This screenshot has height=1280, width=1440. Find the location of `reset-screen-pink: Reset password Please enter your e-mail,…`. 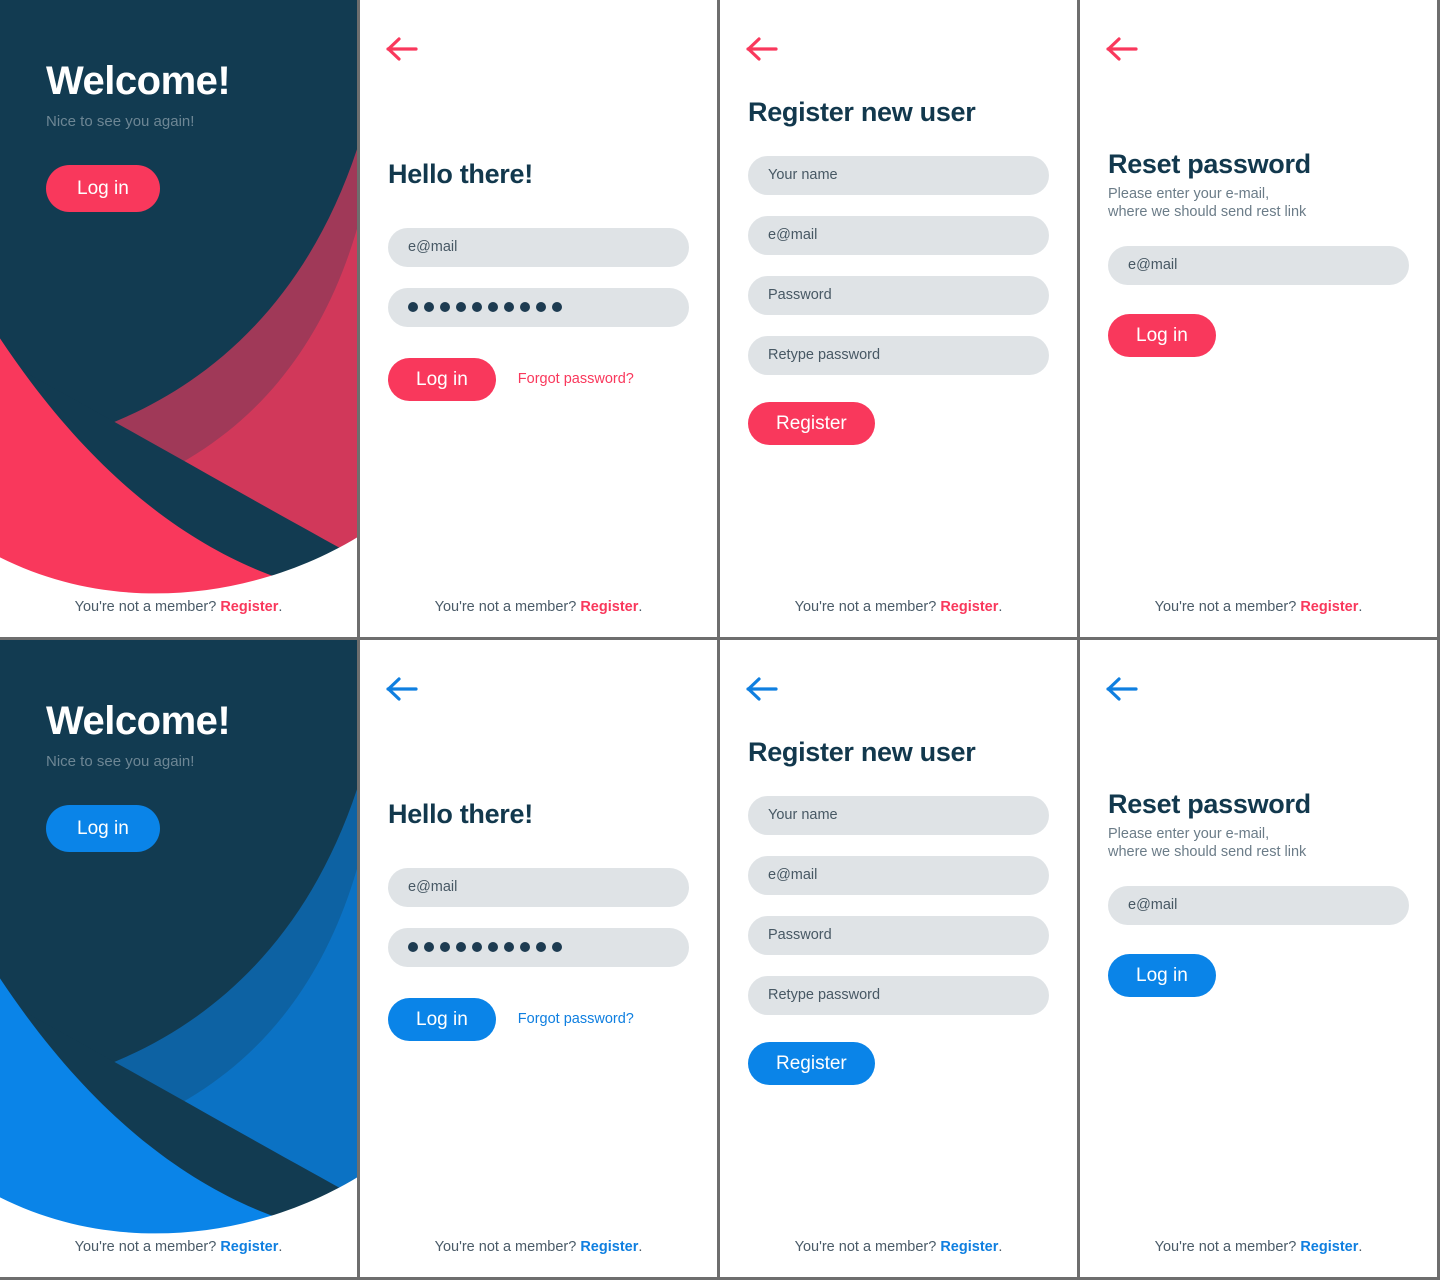

reset-screen-pink: Reset password Please enter your e-mail,… is located at coordinates (1260, 320).